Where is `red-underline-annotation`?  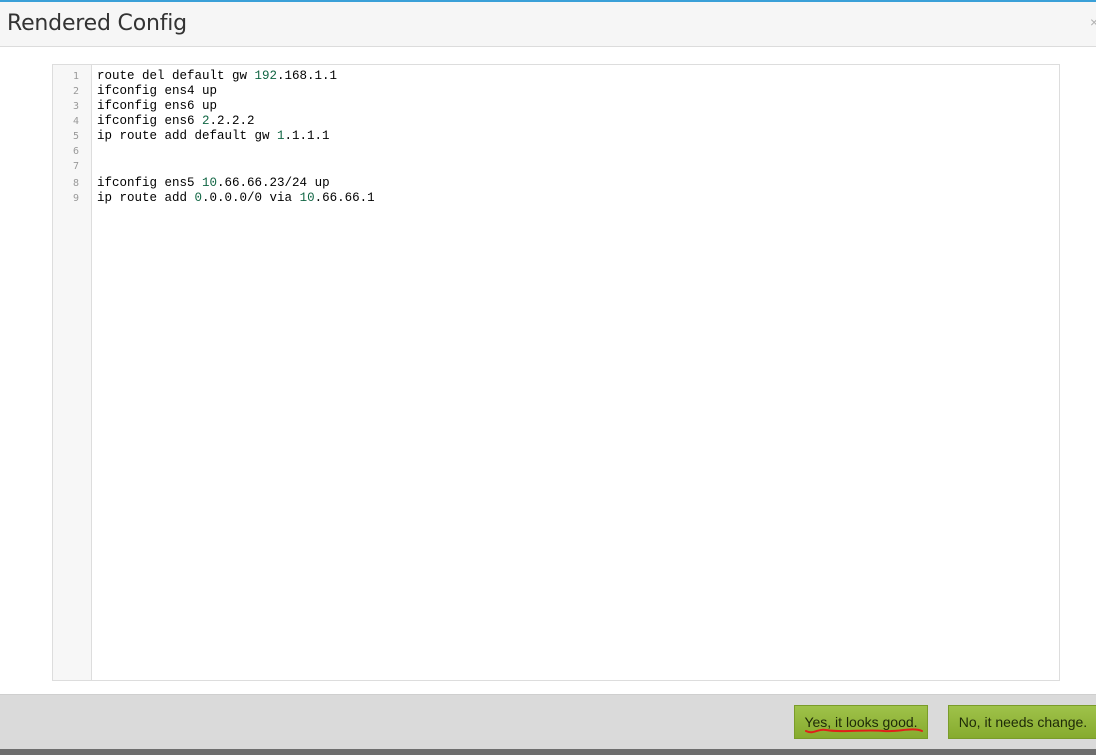 red-underline-annotation is located at coordinates (864, 731).